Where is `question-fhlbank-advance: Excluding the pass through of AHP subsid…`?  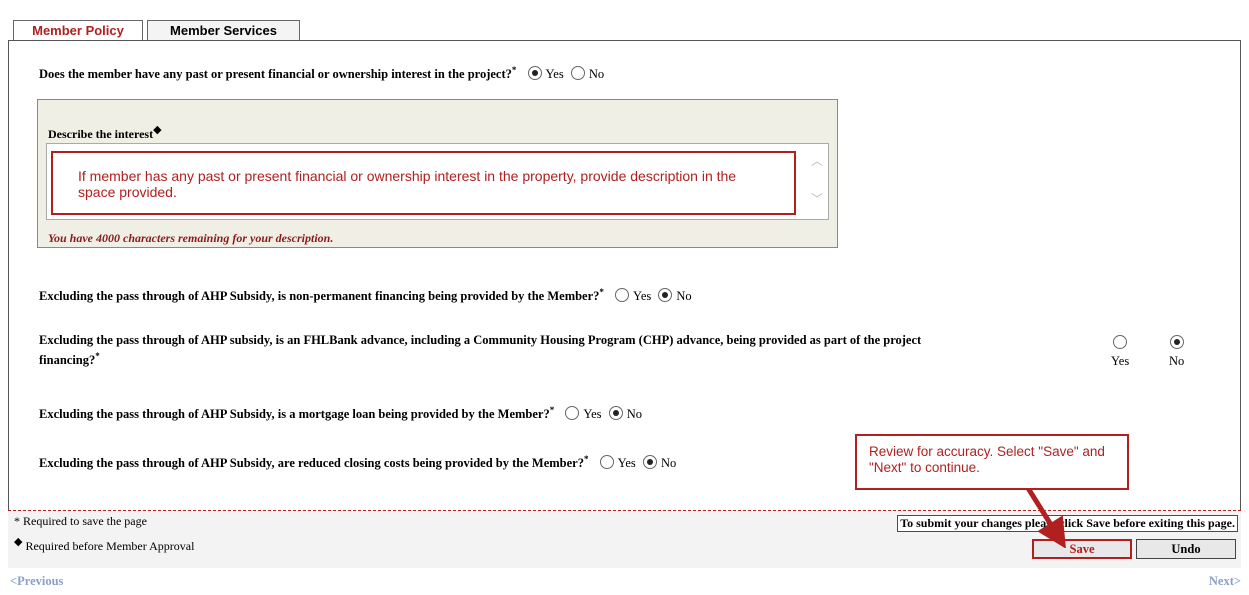
question-fhlbank-advance: Excluding the pass through of AHP subsid… is located at coordinates (574, 350).